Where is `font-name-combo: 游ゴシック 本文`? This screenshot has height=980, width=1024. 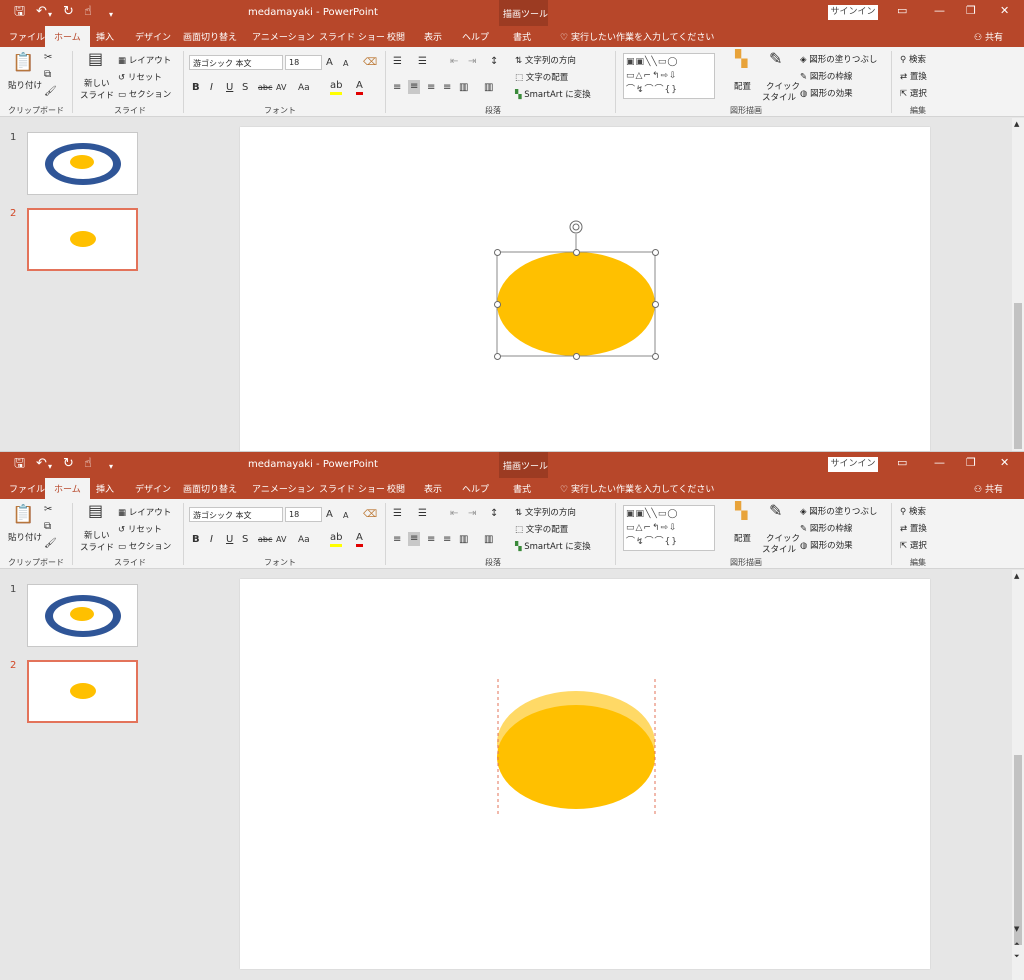
font-name-combo: 游ゴシック 本文 is located at coordinates (236, 62).